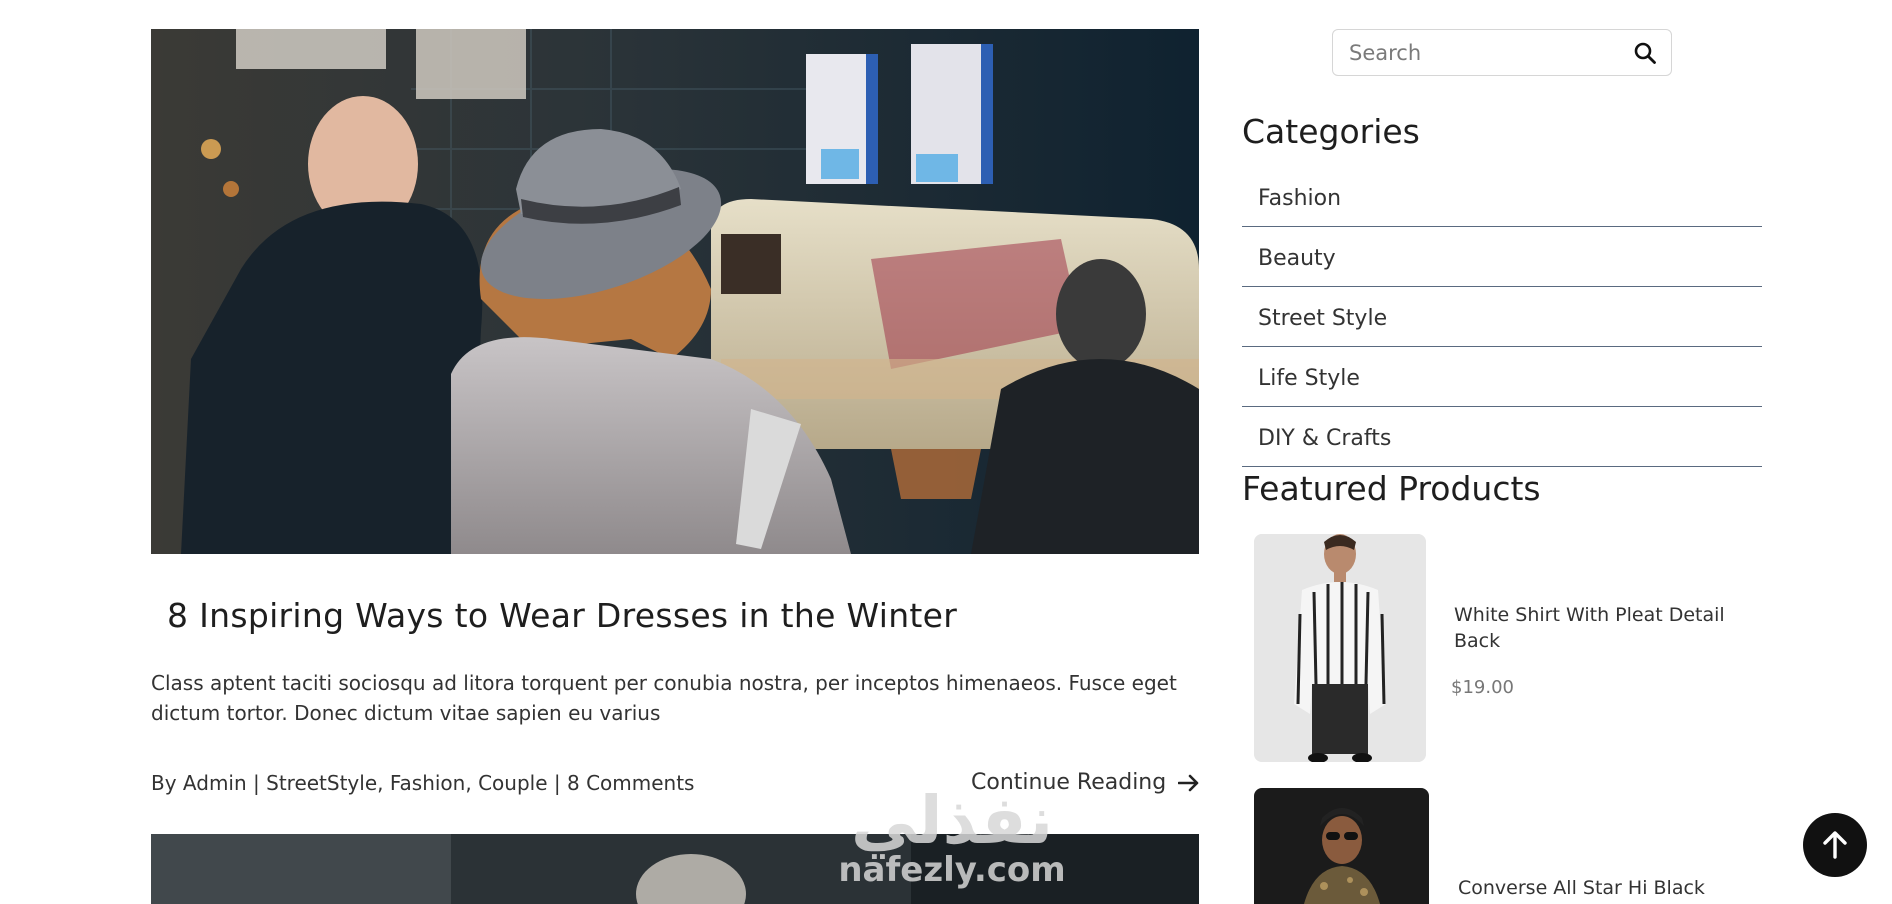  What do you see at coordinates (1188, 782) in the screenshot?
I see `arrow-right-icon` at bounding box center [1188, 782].